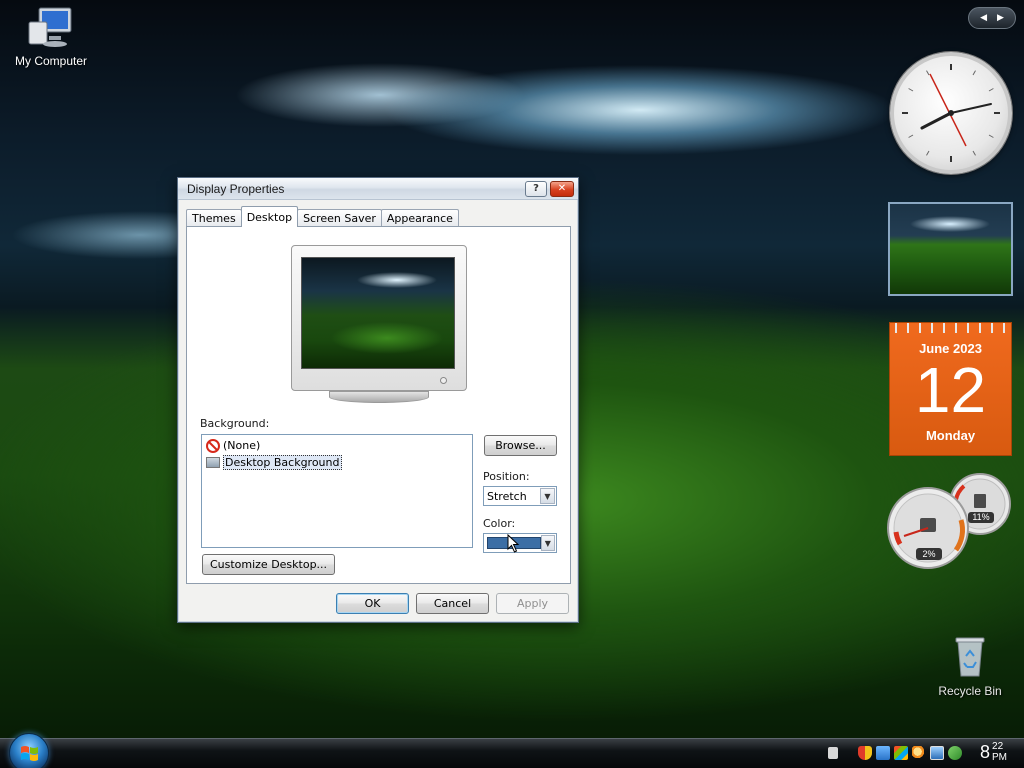 This screenshot has width=1024, height=768. I want to click on position-label: Position:, so click(506, 476).